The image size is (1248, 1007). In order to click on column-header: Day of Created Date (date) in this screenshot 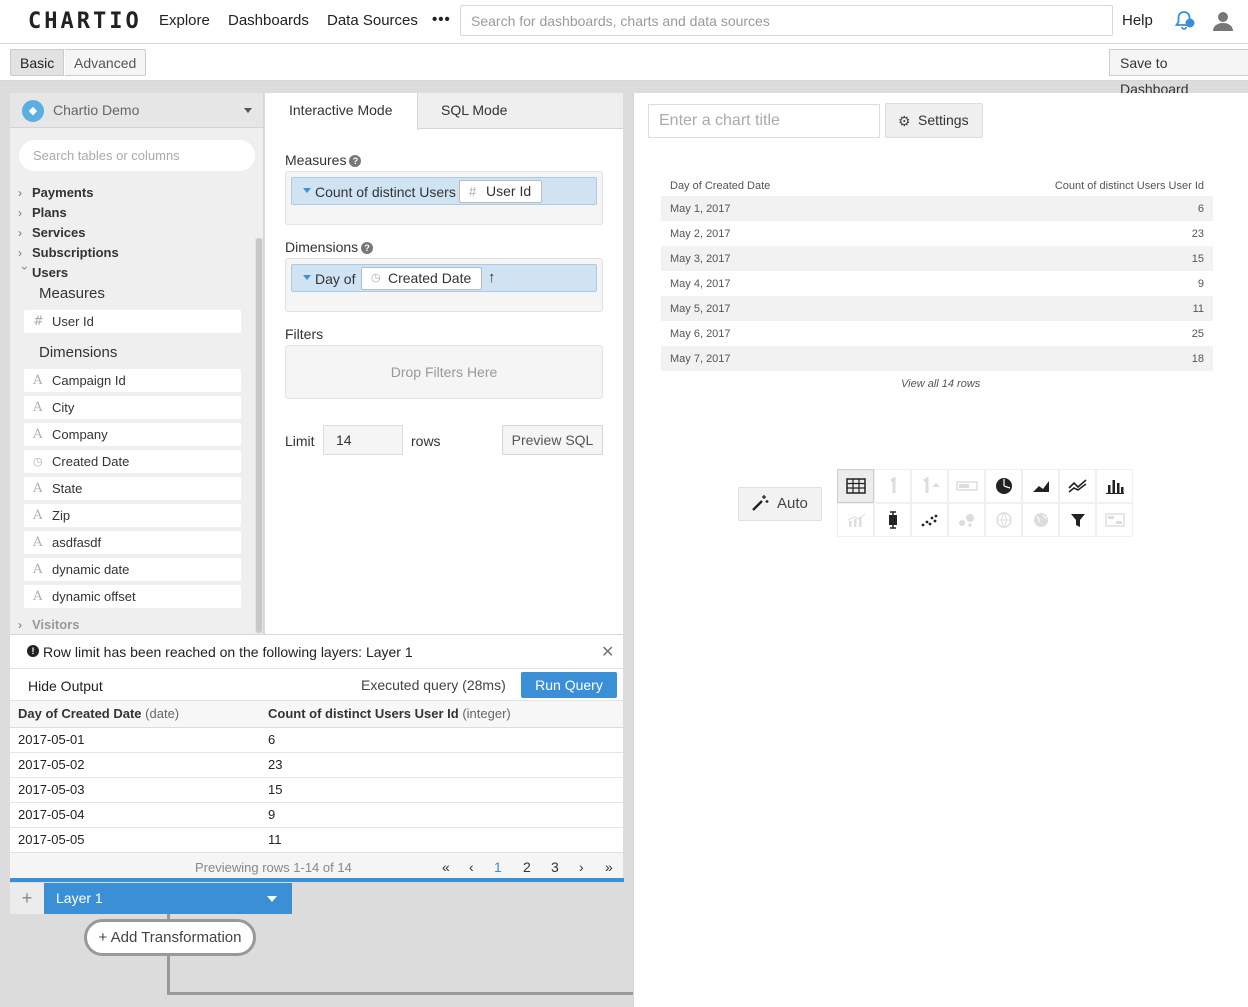, I will do `click(135, 714)`.